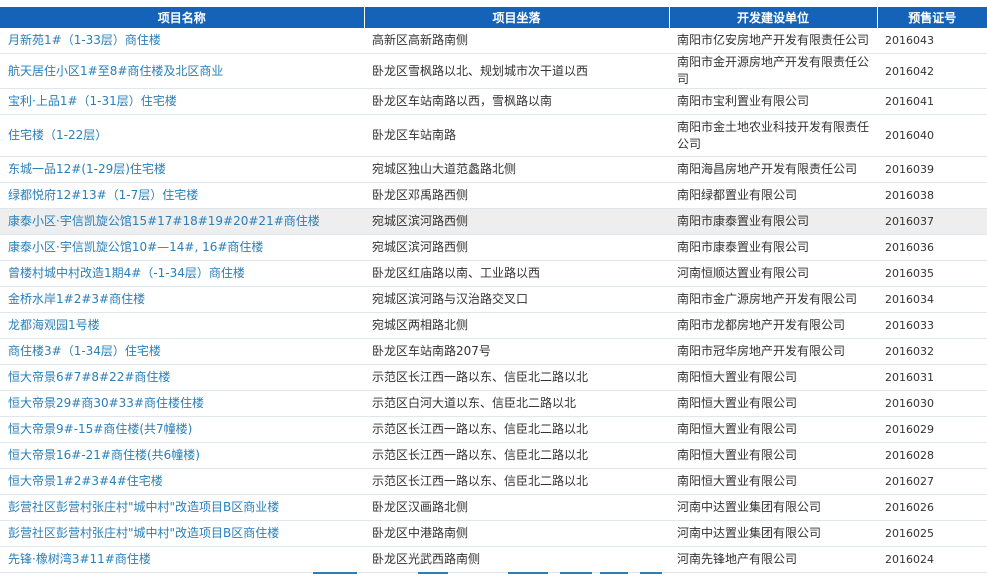 Image resolution: width=987 pixels, height=582 pixels. I want to click on column-header-location: 项目坐落, so click(517, 17).